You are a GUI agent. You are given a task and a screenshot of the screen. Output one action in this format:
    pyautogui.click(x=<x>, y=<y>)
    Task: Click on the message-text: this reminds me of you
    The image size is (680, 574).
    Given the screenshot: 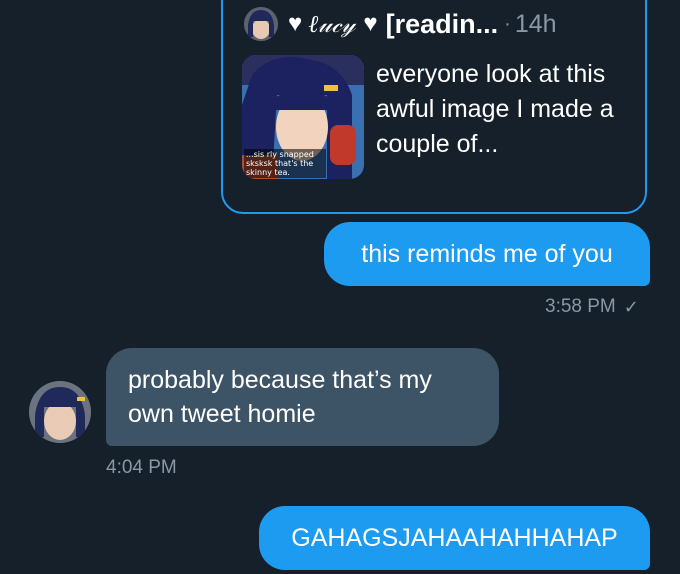 What is the action you would take?
    pyautogui.click(x=487, y=253)
    